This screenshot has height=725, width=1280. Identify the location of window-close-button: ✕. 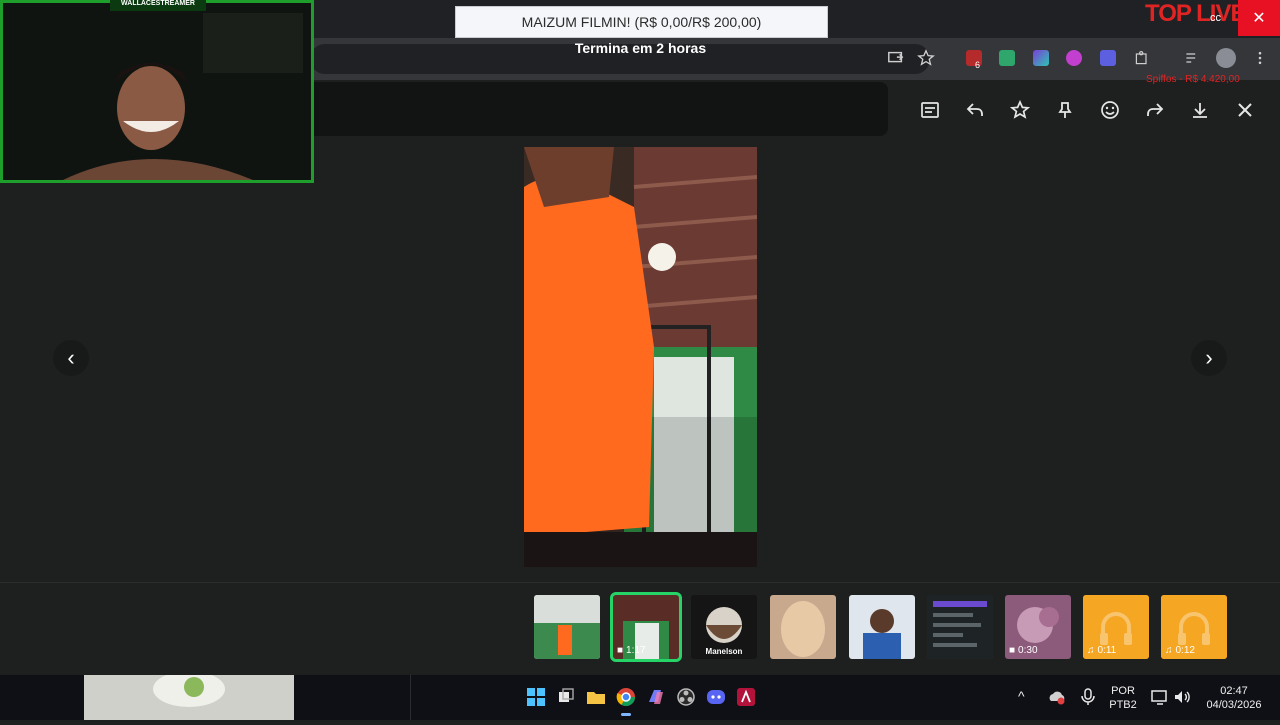
(1259, 18).